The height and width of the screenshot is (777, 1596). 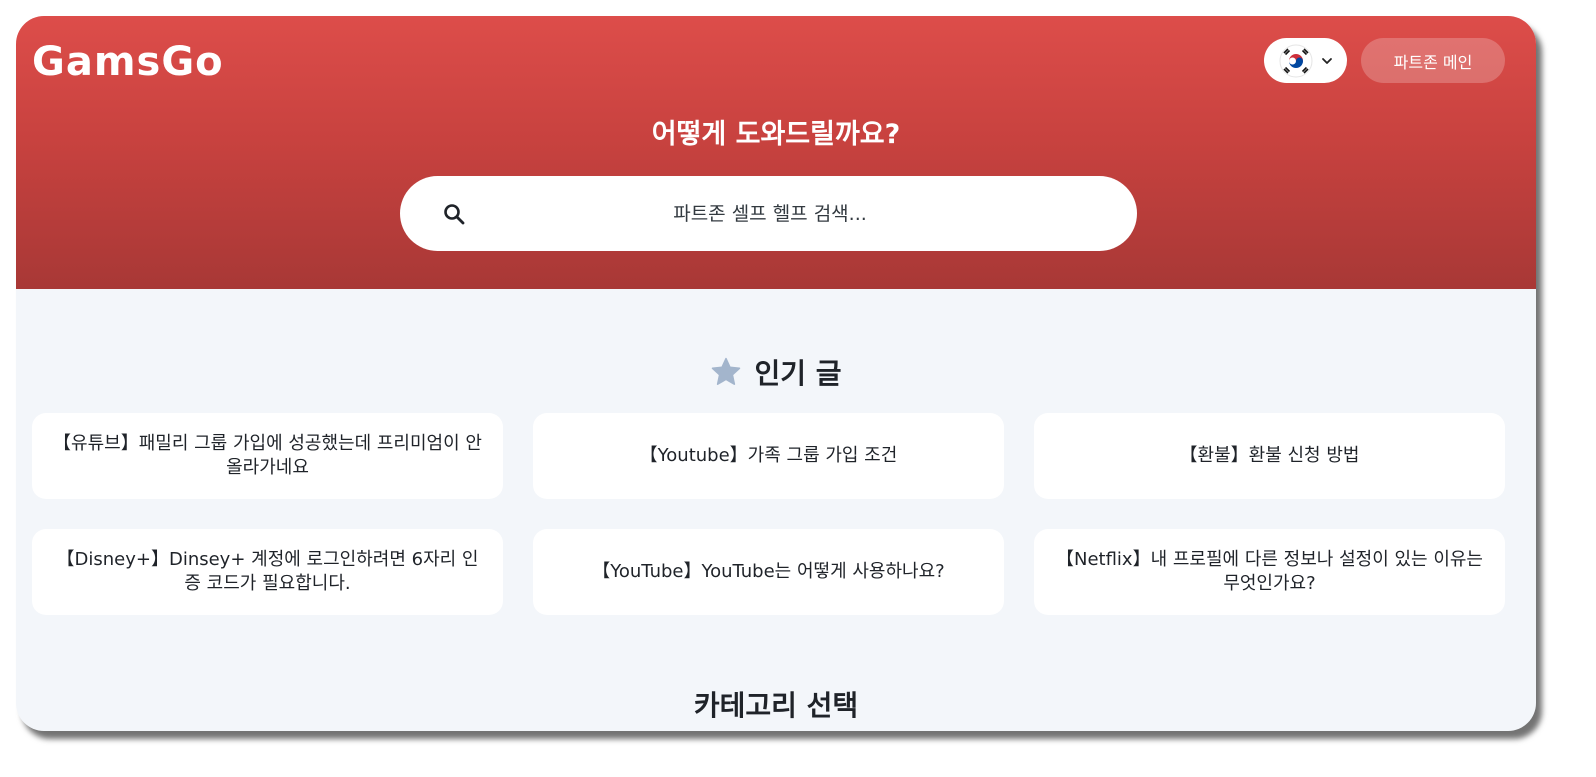 I want to click on language-selector, so click(x=1305, y=60).